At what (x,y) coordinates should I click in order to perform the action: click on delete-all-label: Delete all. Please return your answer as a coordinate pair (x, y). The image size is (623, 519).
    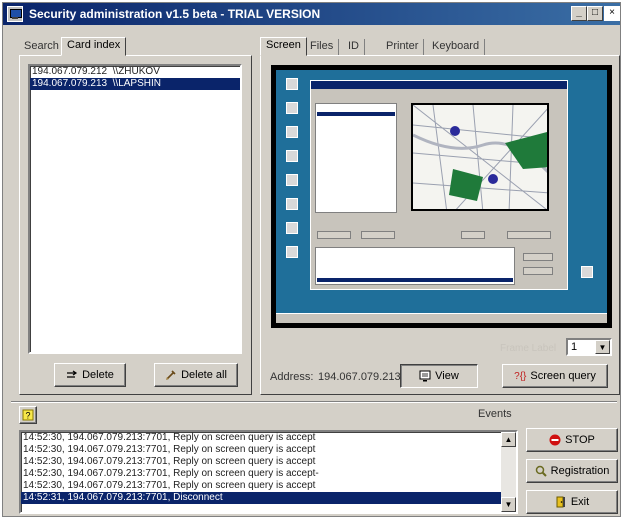
    Looking at the image, I should click on (204, 375).